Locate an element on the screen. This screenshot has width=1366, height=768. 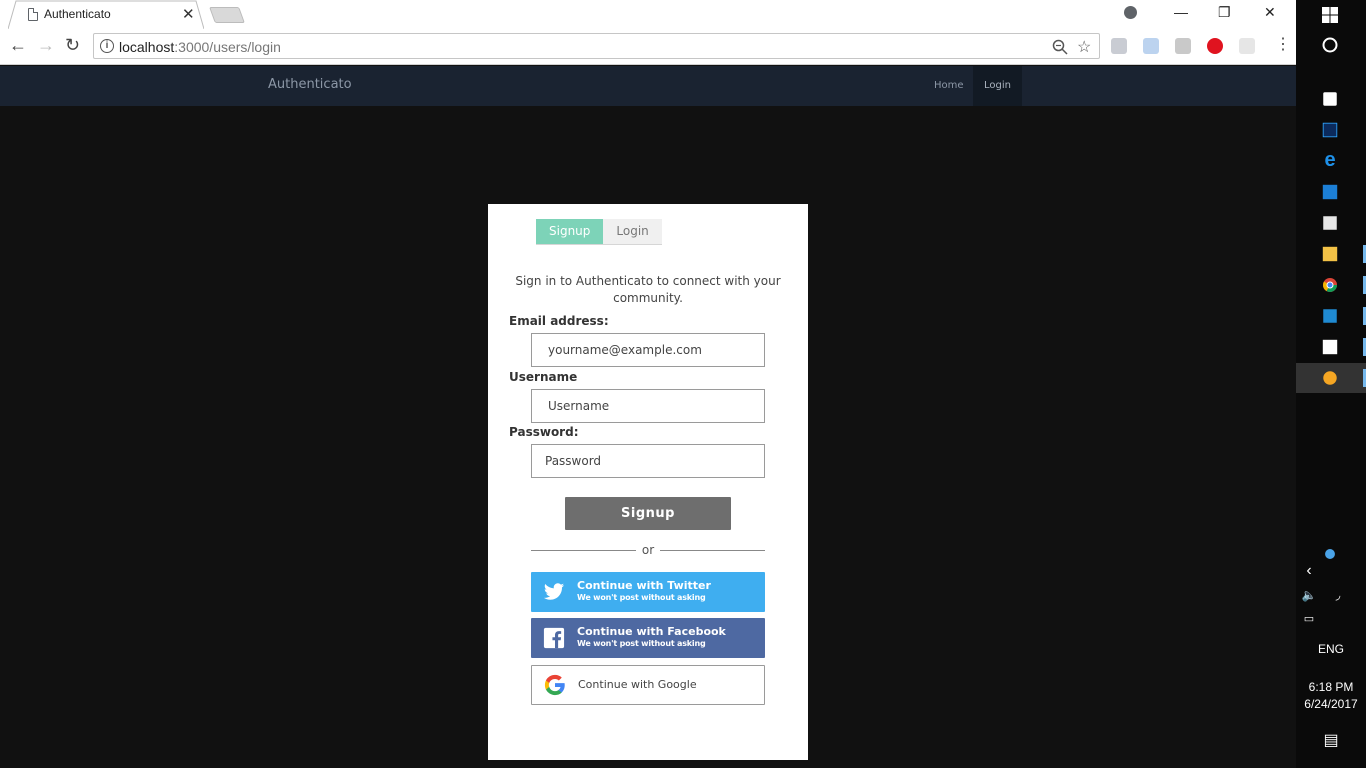
divider-right is located at coordinates (712, 550).